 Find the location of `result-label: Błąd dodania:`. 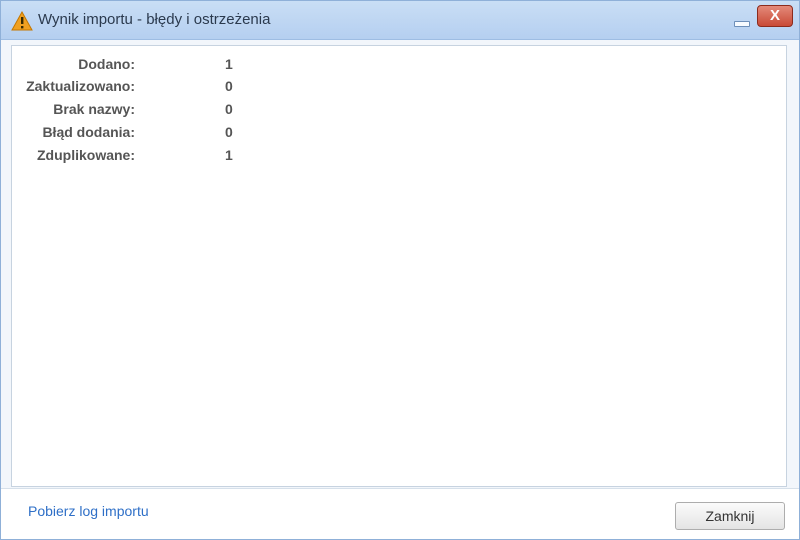

result-label: Błąd dodania: is located at coordinates (88, 132).